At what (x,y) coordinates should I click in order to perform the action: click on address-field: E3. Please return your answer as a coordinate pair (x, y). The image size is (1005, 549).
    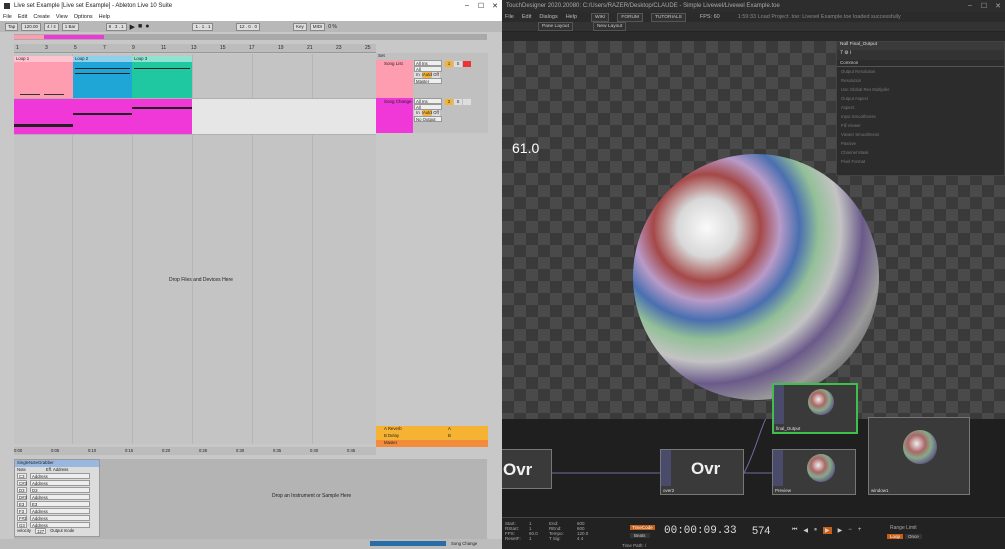
    Looking at the image, I should click on (60, 503).